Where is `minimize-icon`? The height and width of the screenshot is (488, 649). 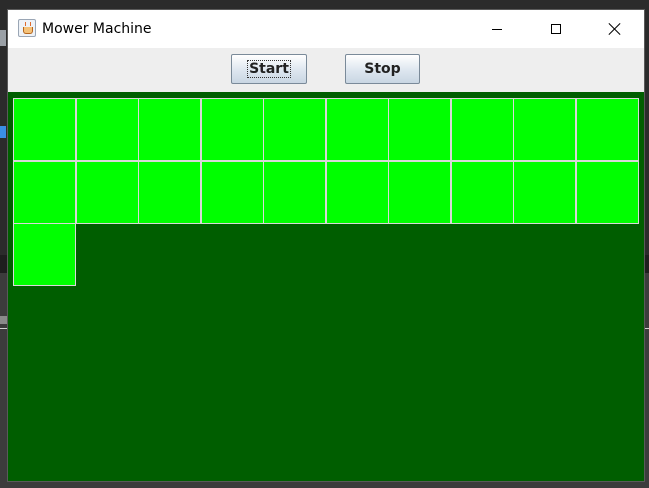 minimize-icon is located at coordinates (497, 29).